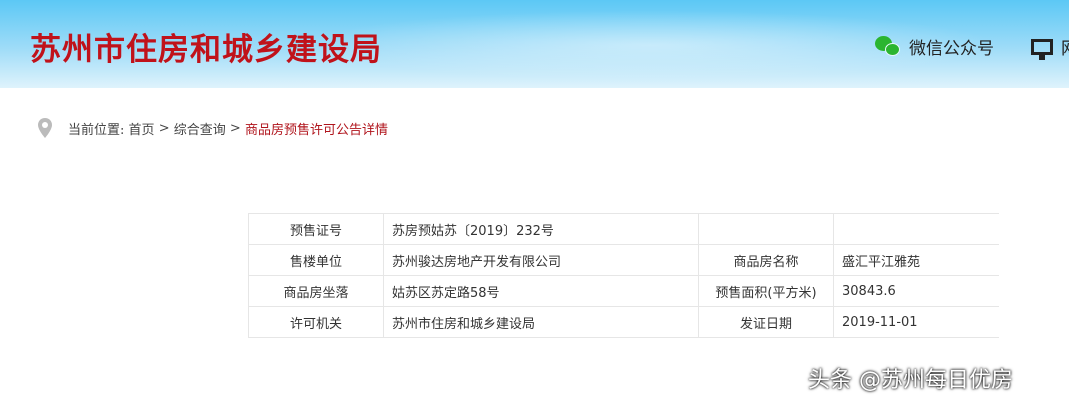 The width and height of the screenshot is (1069, 404). I want to click on wechat-label: 微信公众号, so click(951, 49).